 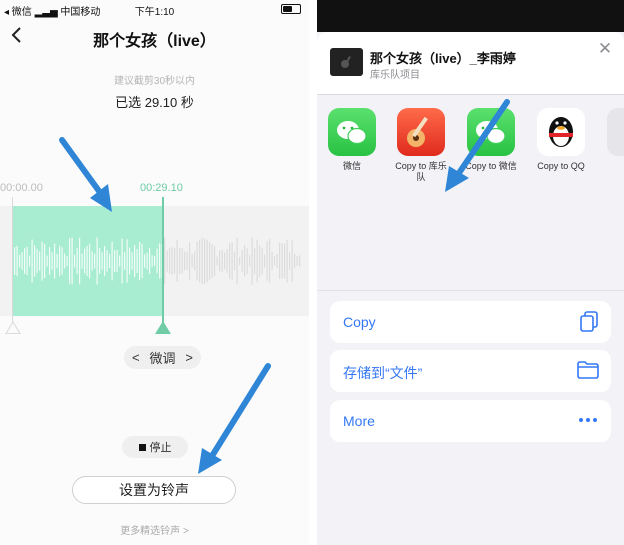 I want to click on arrow-to-set-button, so click(x=234, y=418).